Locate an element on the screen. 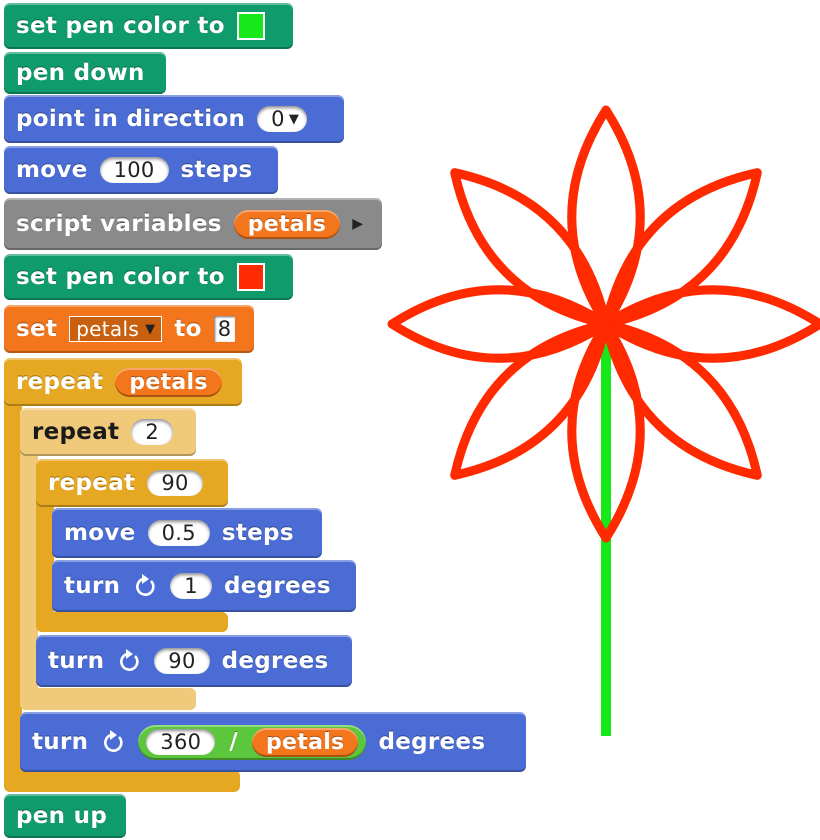 The height and width of the screenshot is (840, 820). repeat-2-block: repeat 2 is located at coordinates (108, 432).